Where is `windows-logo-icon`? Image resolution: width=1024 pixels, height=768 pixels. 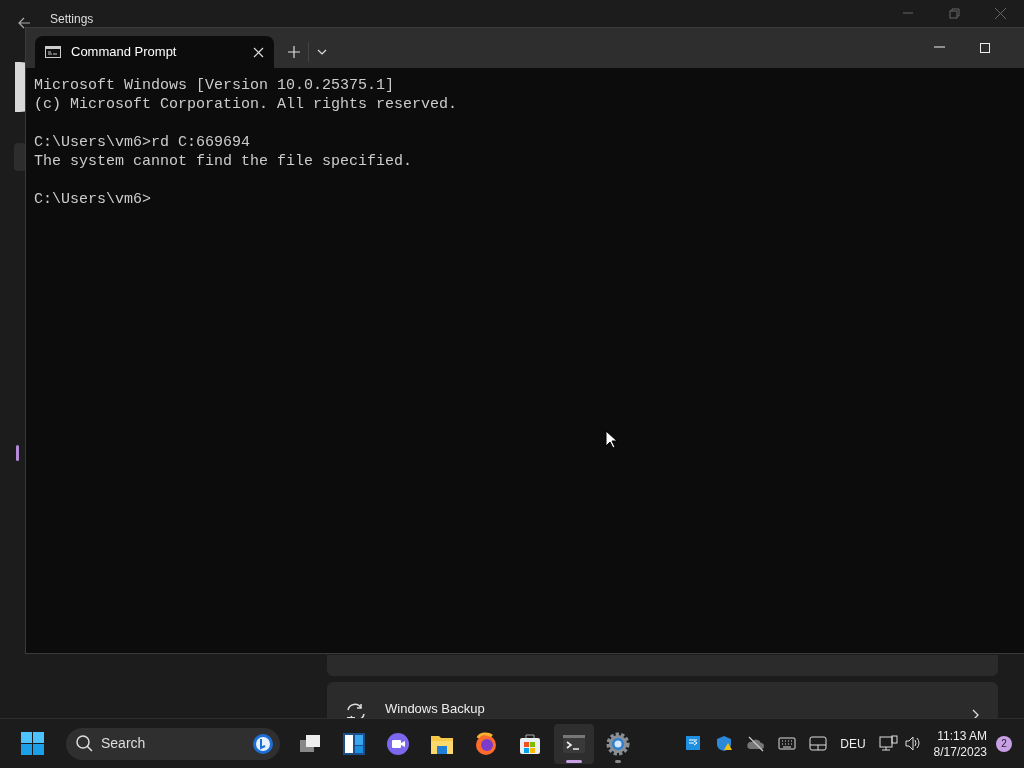
windows-logo-icon is located at coordinates (32, 743).